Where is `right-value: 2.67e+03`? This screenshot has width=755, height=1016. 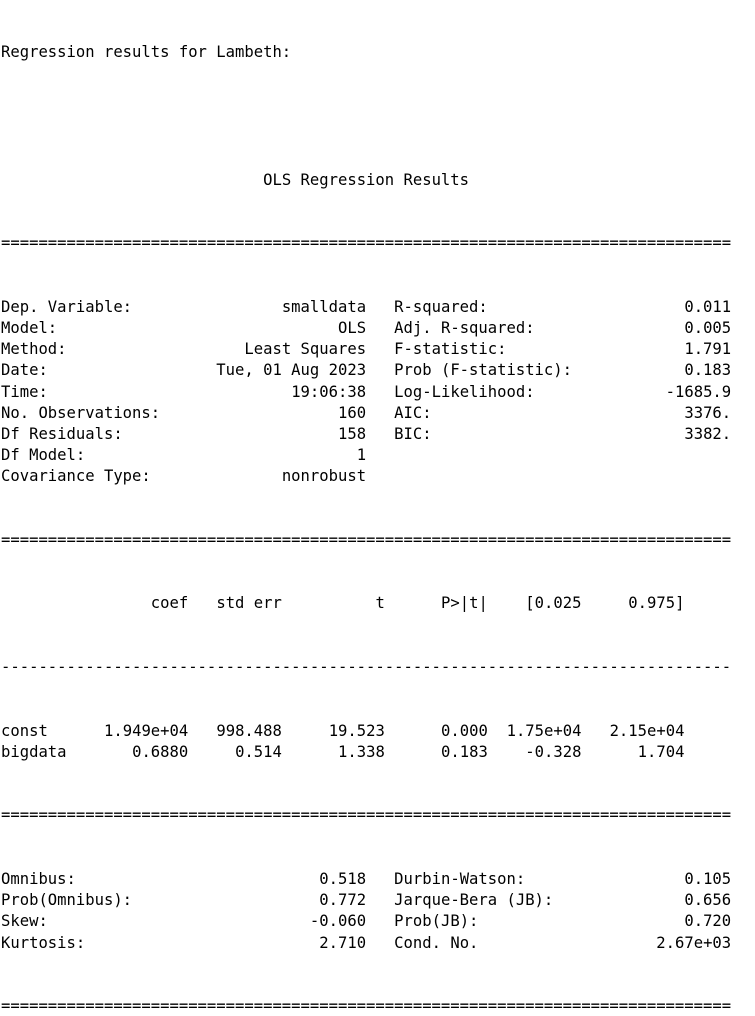 right-value: 2.67e+03 is located at coordinates (694, 942).